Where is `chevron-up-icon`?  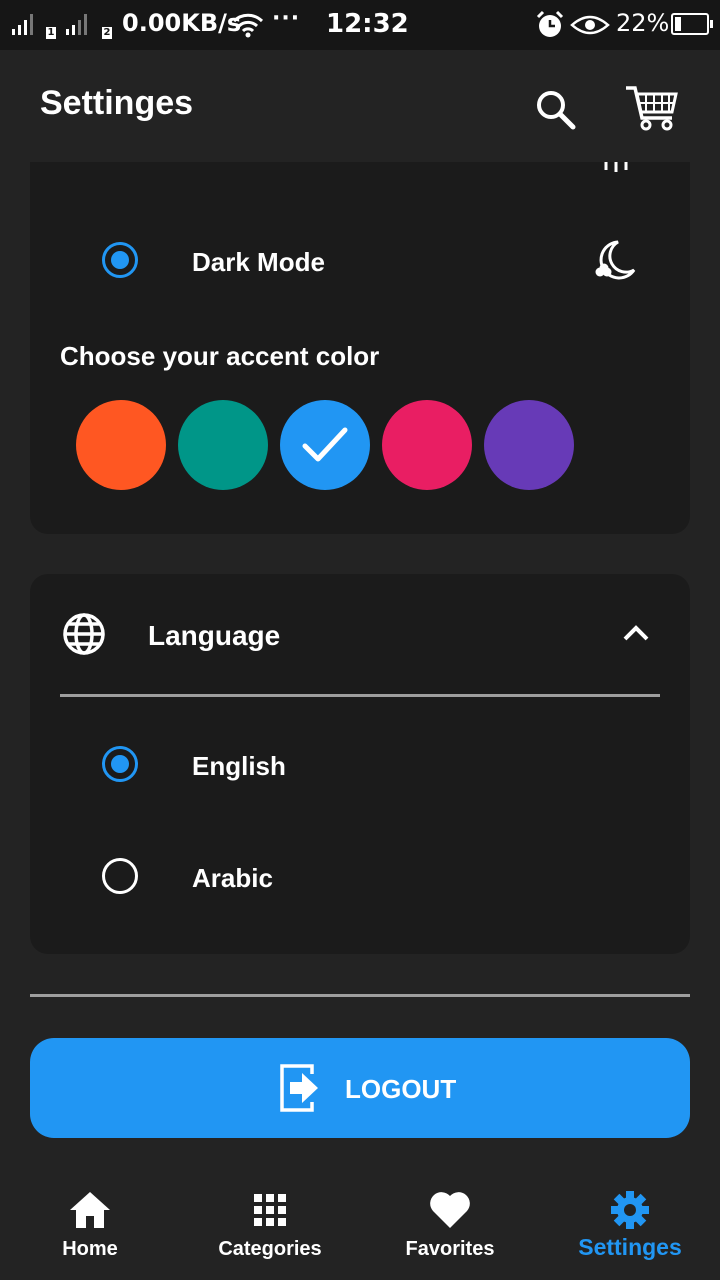
chevron-up-icon is located at coordinates (636, 633).